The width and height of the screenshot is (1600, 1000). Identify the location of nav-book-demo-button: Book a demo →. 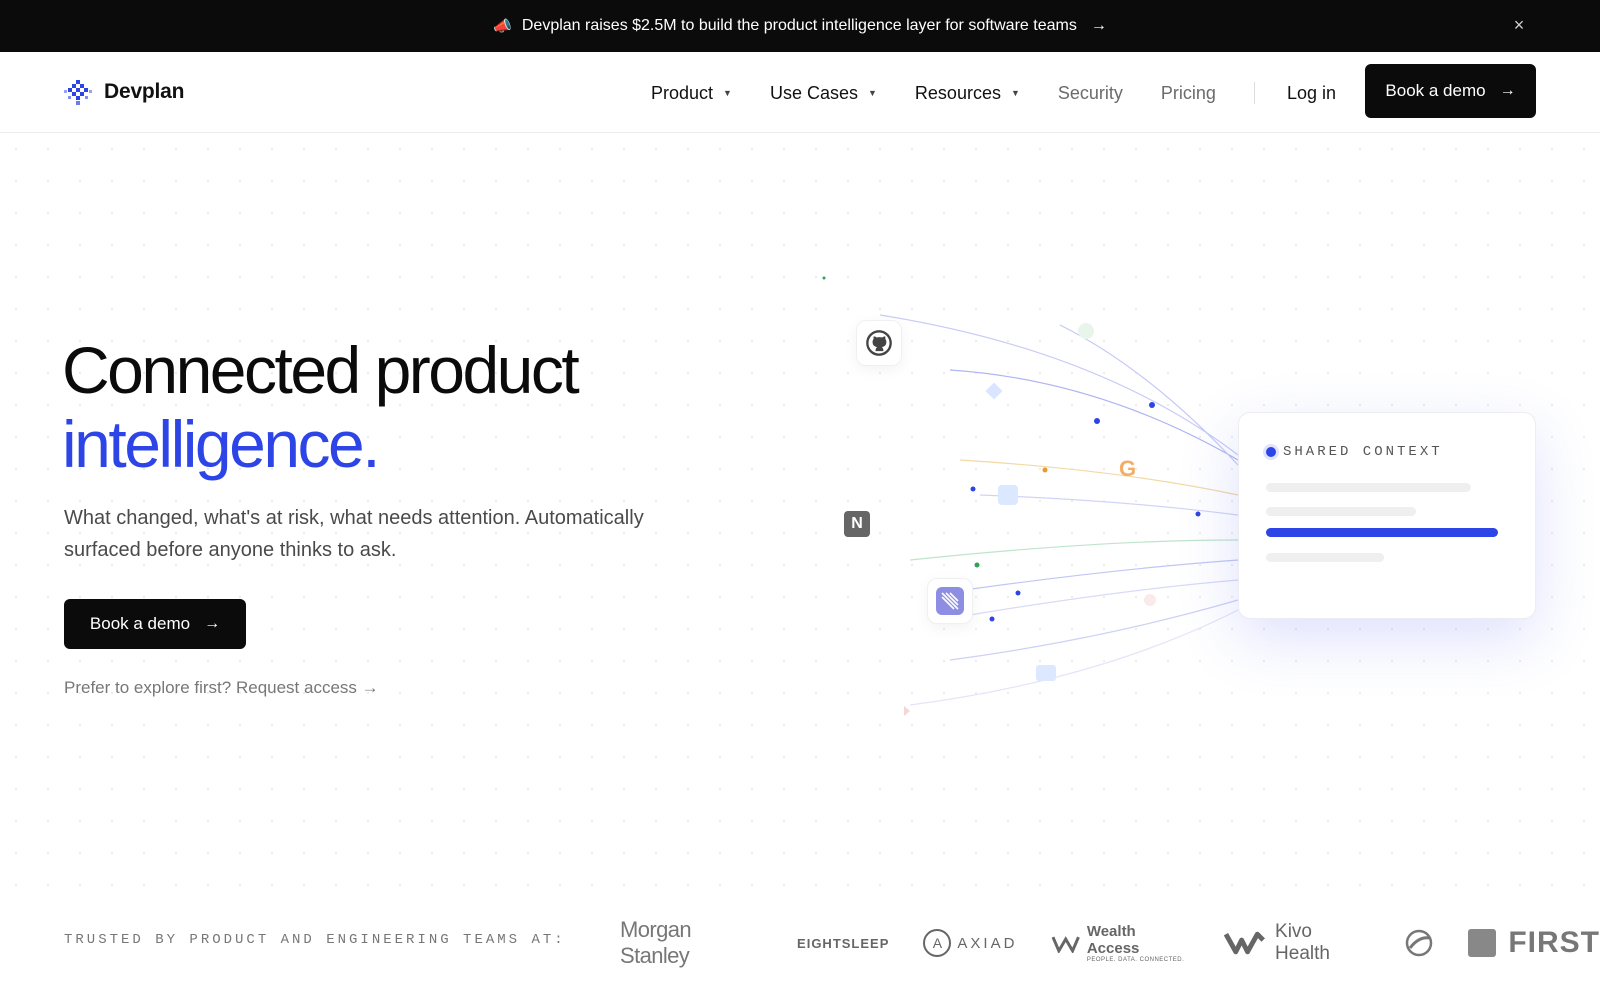
(1450, 91).